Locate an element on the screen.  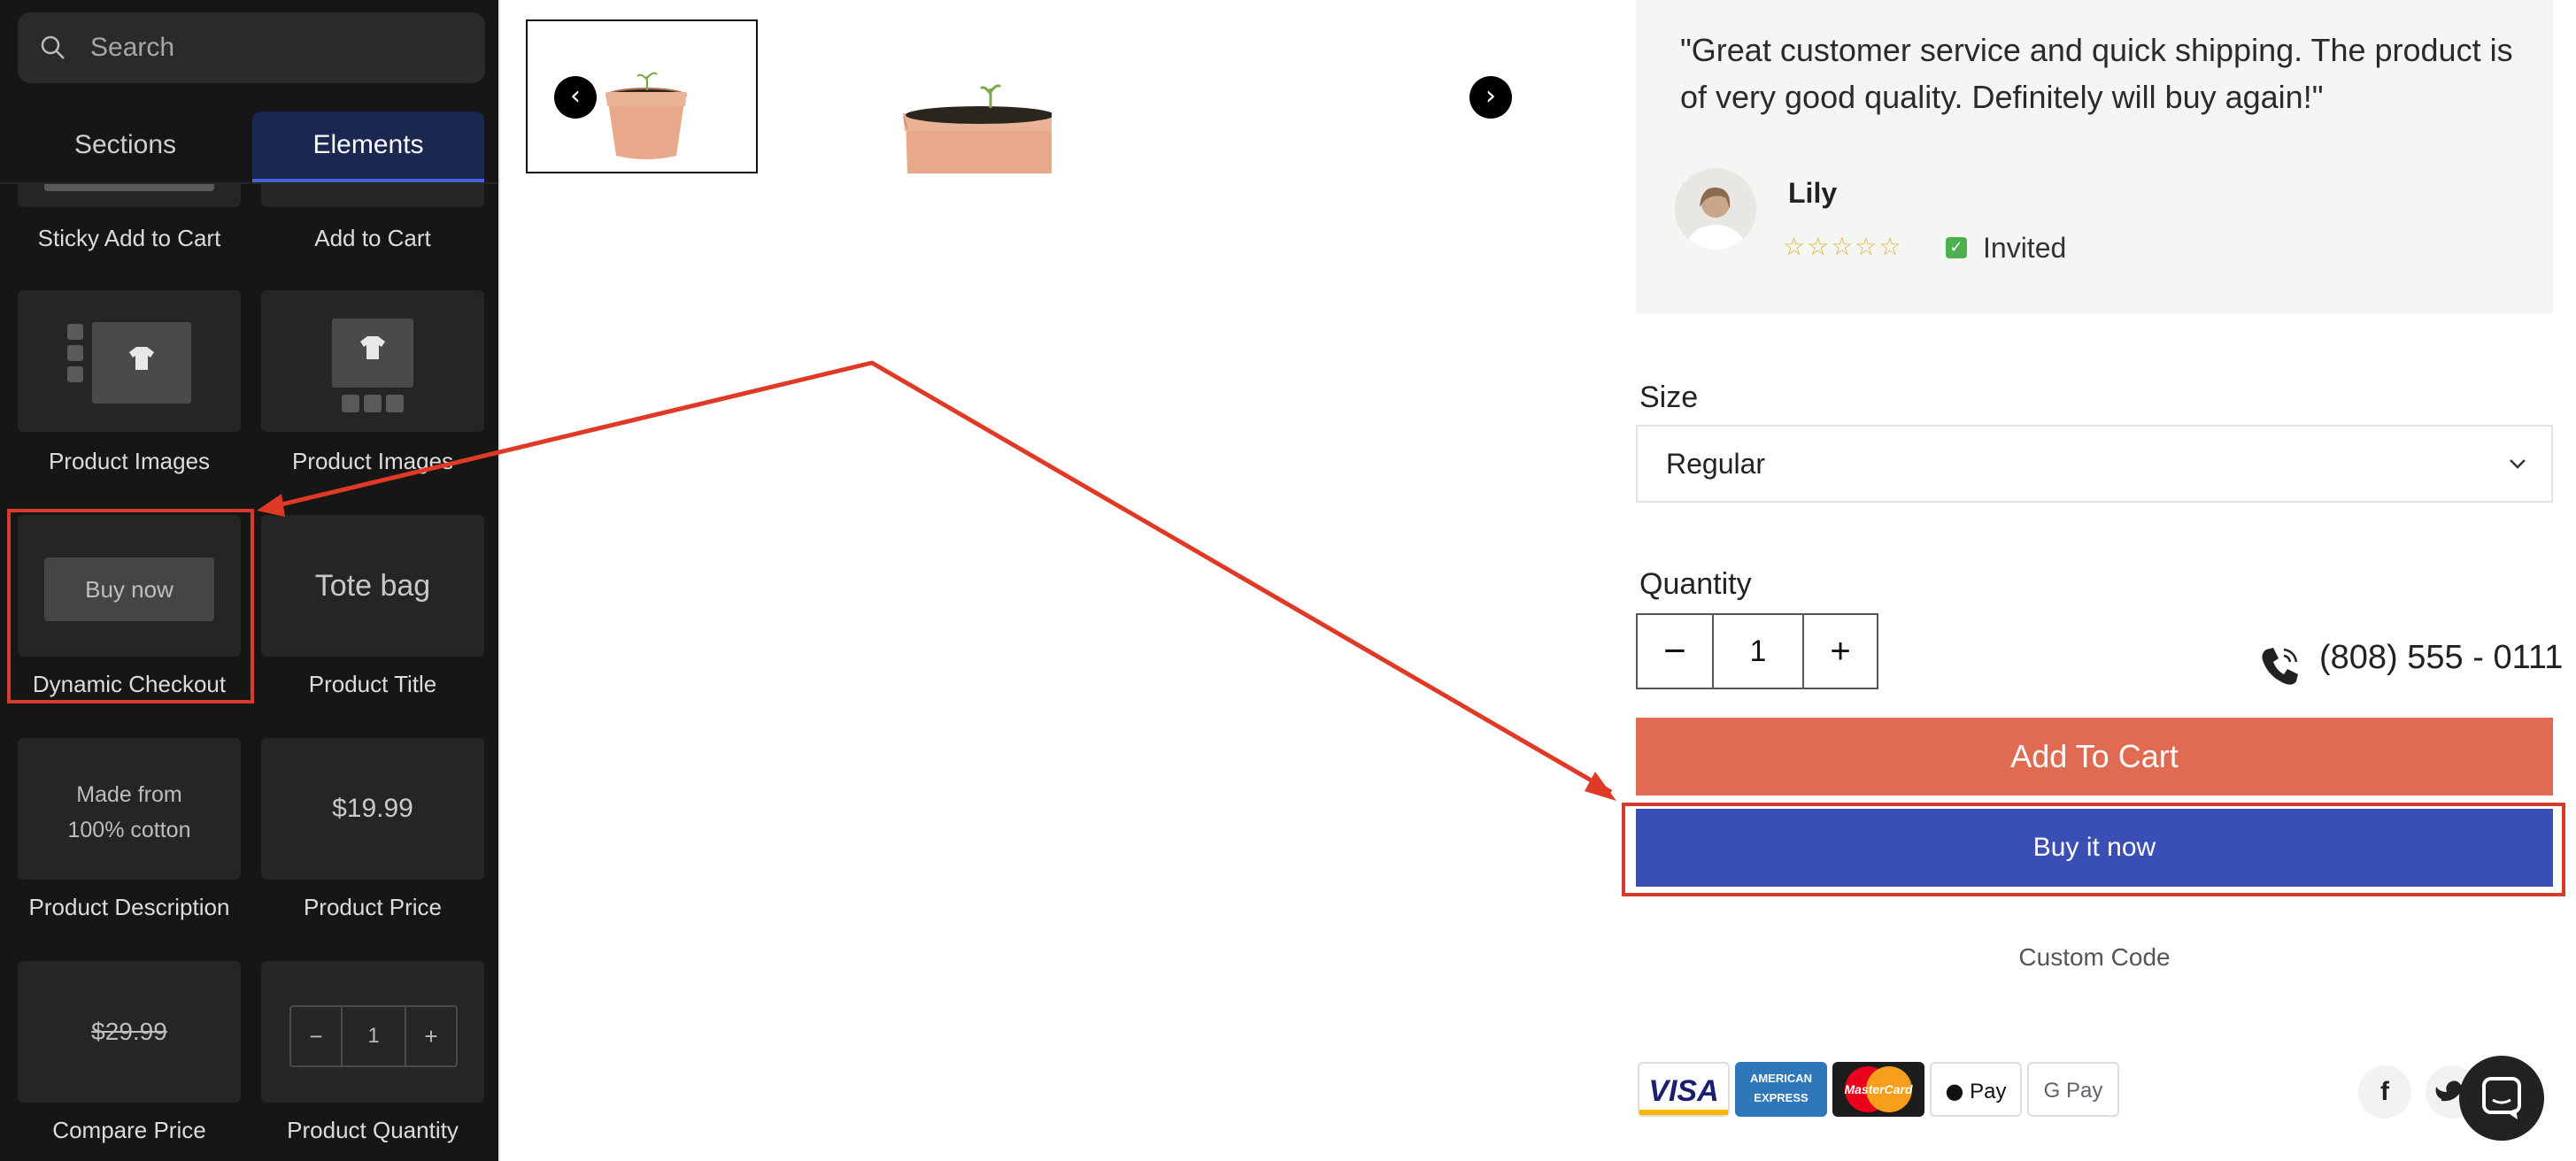
search-icon is located at coordinates (53, 47).